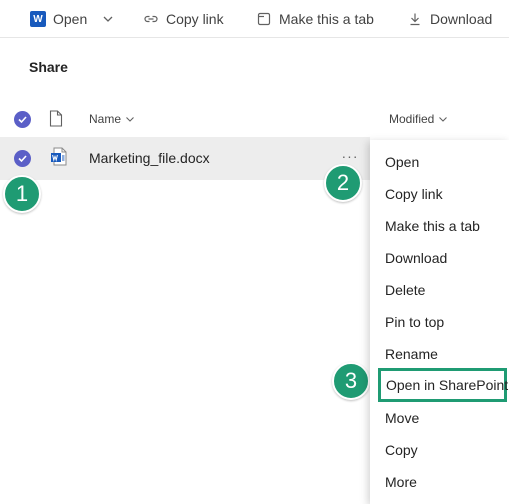 This screenshot has width=509, height=504. What do you see at coordinates (415, 19) in the screenshot?
I see `download-icon` at bounding box center [415, 19].